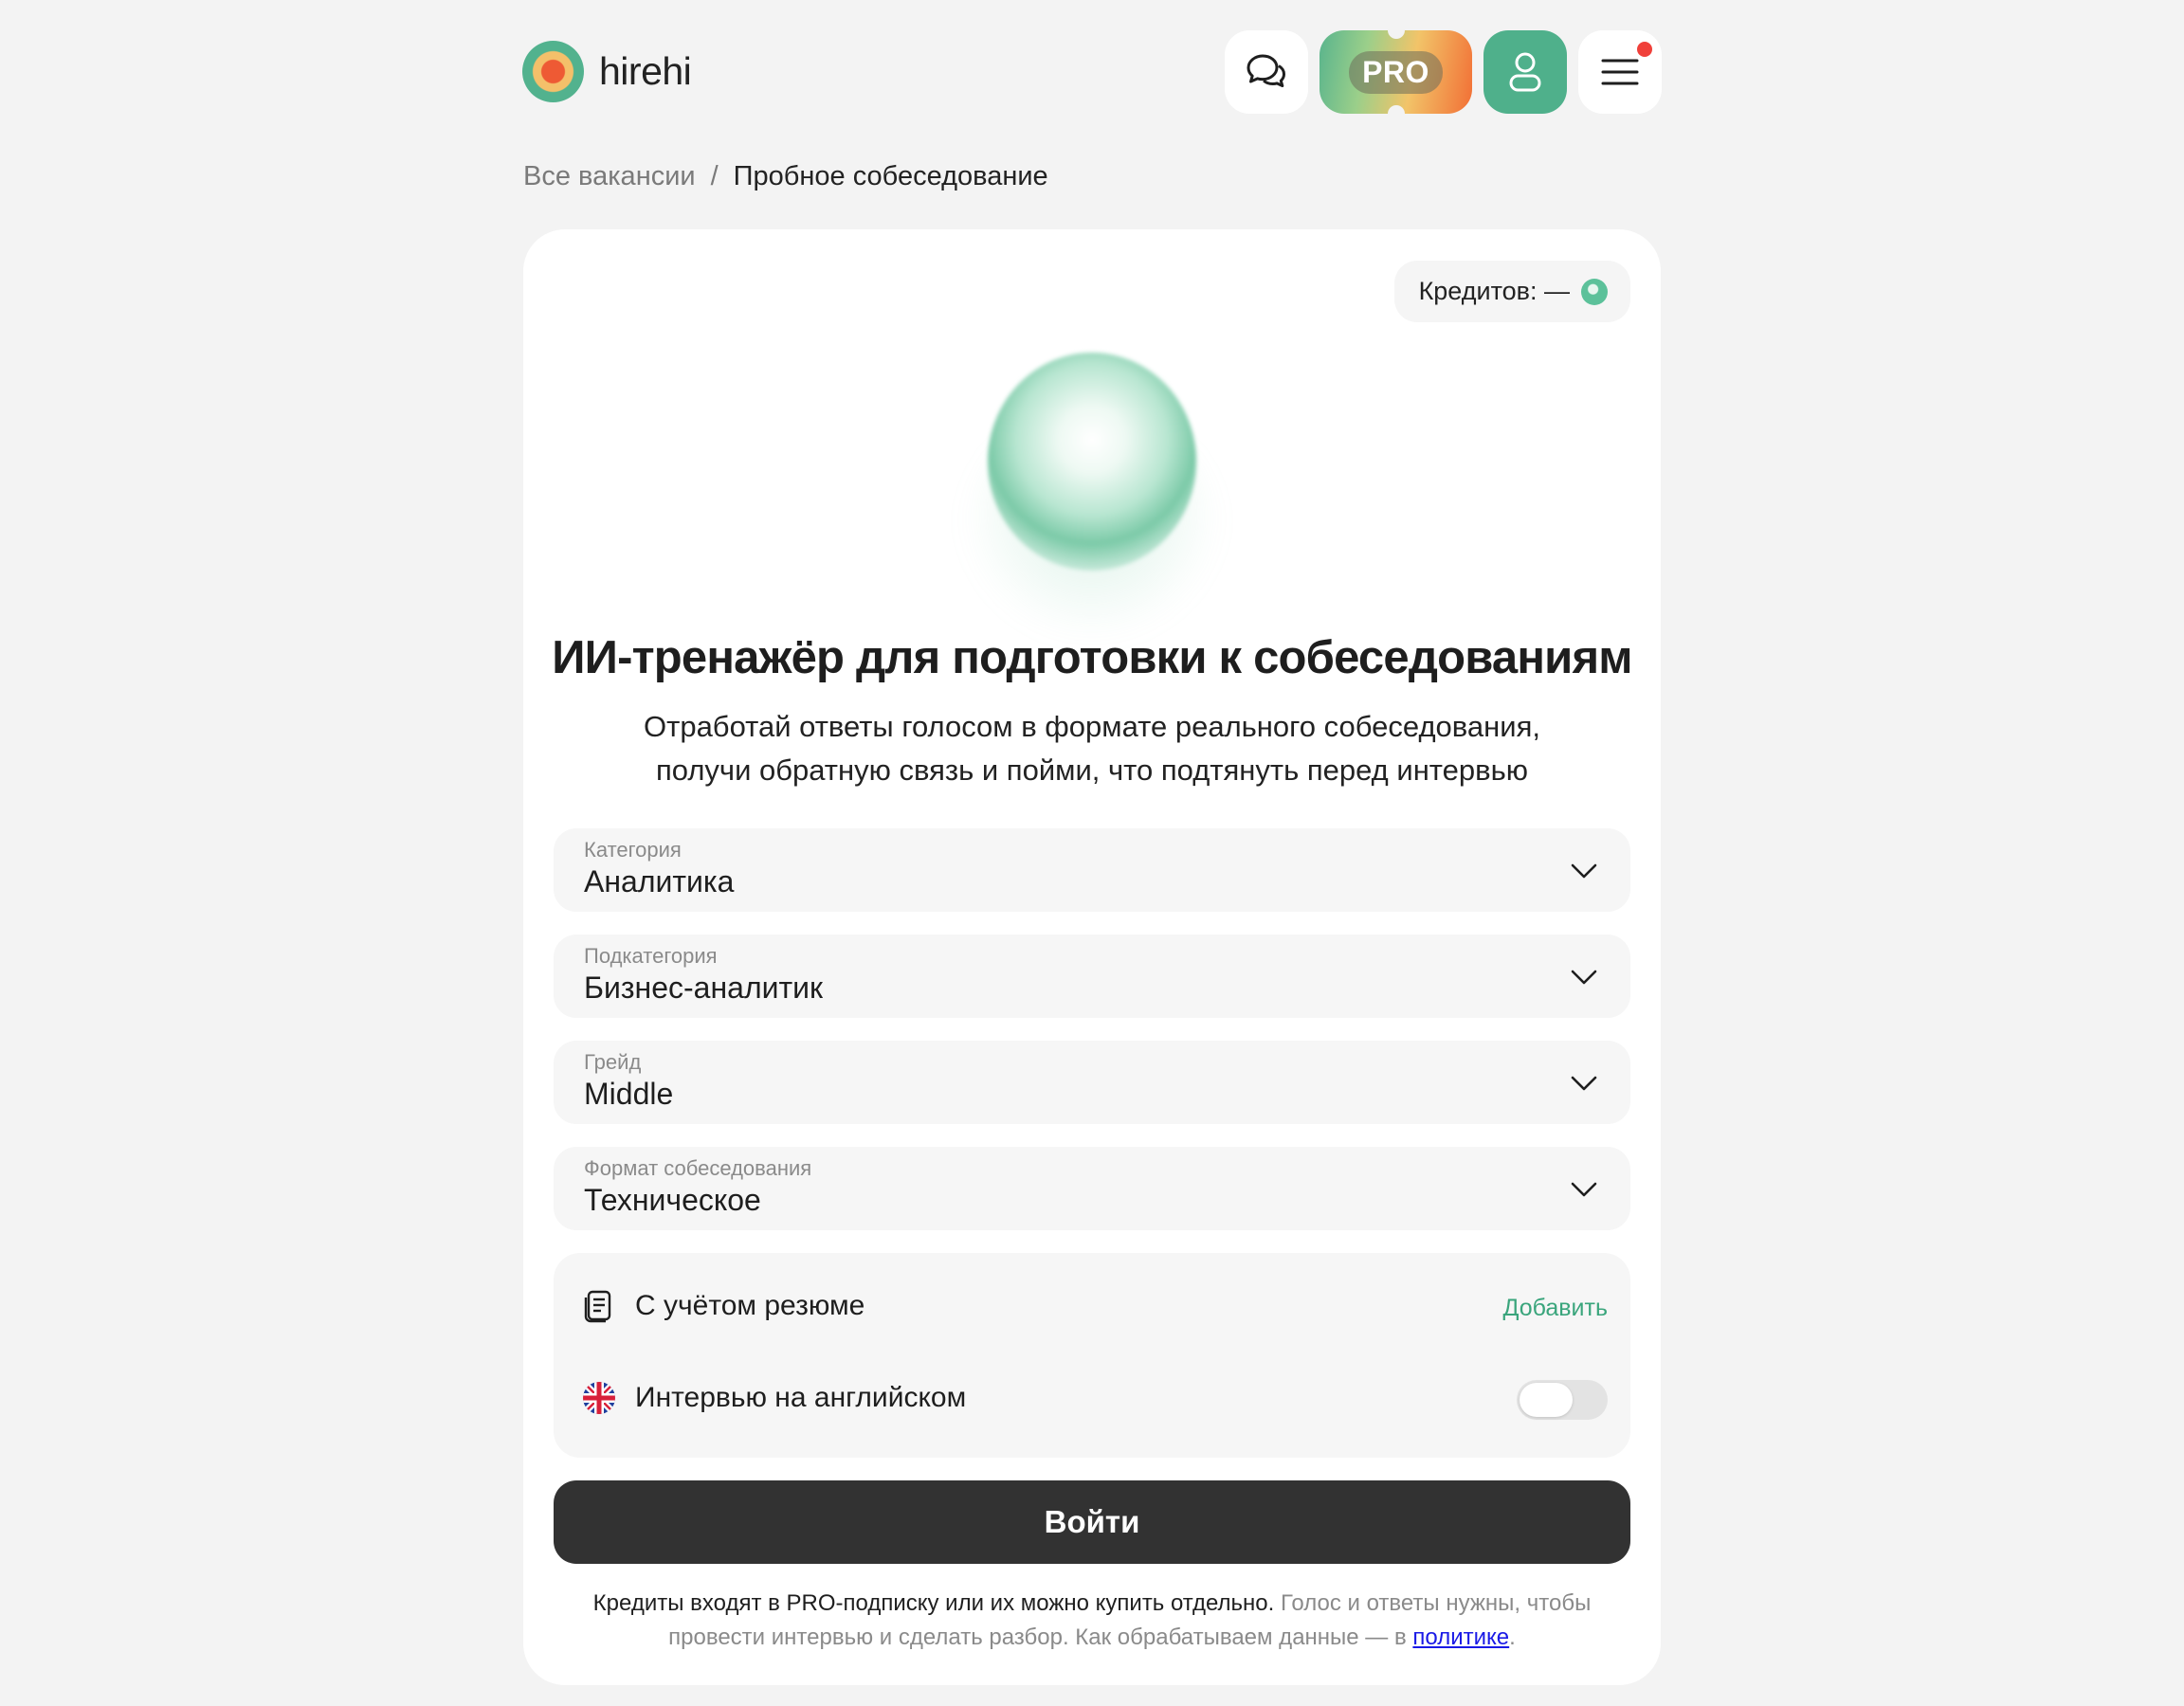 The height and width of the screenshot is (1706, 2184). I want to click on logo: hirehi, so click(607, 71).